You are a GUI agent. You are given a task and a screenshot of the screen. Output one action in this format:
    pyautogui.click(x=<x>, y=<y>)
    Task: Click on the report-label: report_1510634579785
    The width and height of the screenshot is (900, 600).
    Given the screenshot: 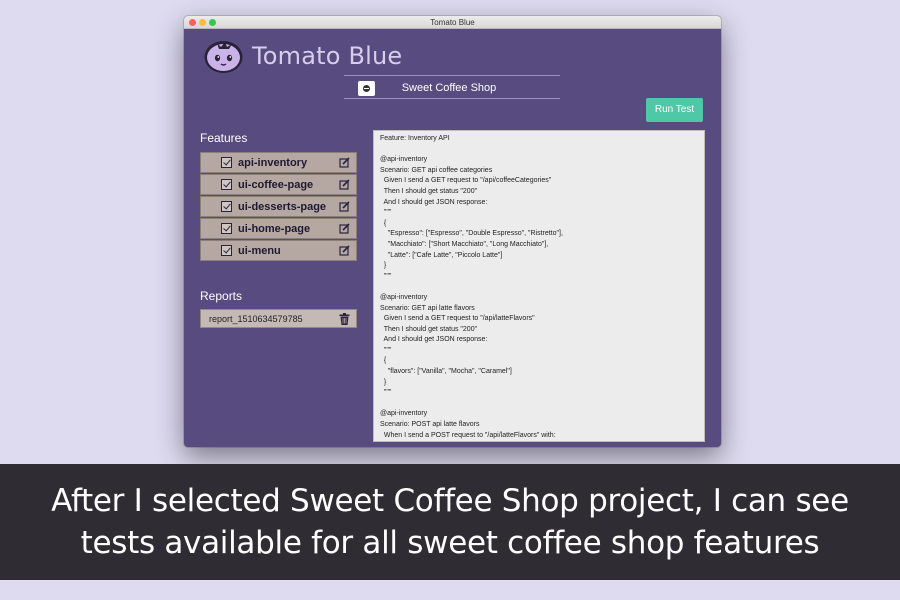 What is the action you would take?
    pyautogui.click(x=256, y=318)
    